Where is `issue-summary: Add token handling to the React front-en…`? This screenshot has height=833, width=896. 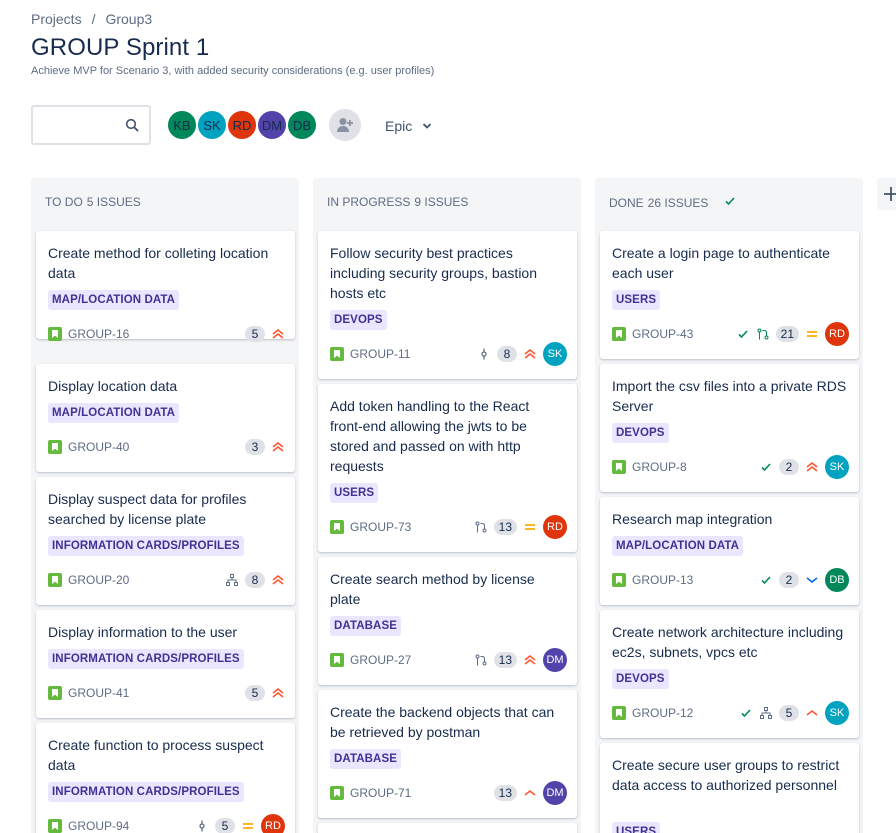
issue-summary: Add token handling to the React front-en… is located at coordinates (430, 436).